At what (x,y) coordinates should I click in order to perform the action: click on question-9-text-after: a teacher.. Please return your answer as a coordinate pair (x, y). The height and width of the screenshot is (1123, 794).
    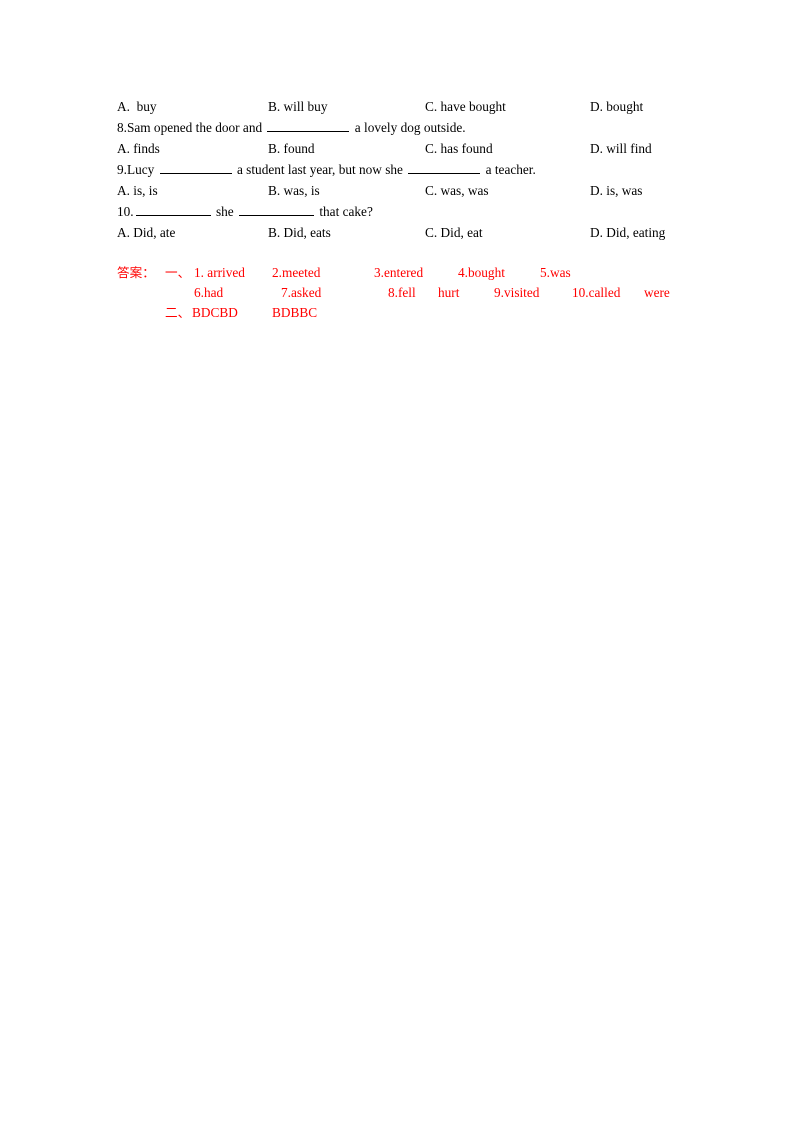
    Looking at the image, I should click on (509, 169).